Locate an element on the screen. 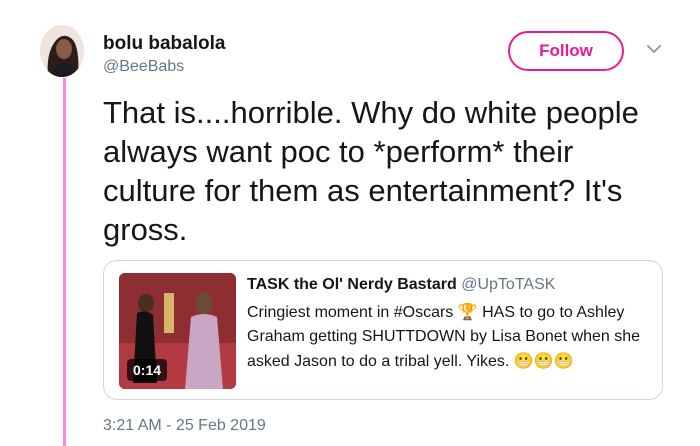 The width and height of the screenshot is (700, 446). follow-button: Follow is located at coordinates (566, 51).